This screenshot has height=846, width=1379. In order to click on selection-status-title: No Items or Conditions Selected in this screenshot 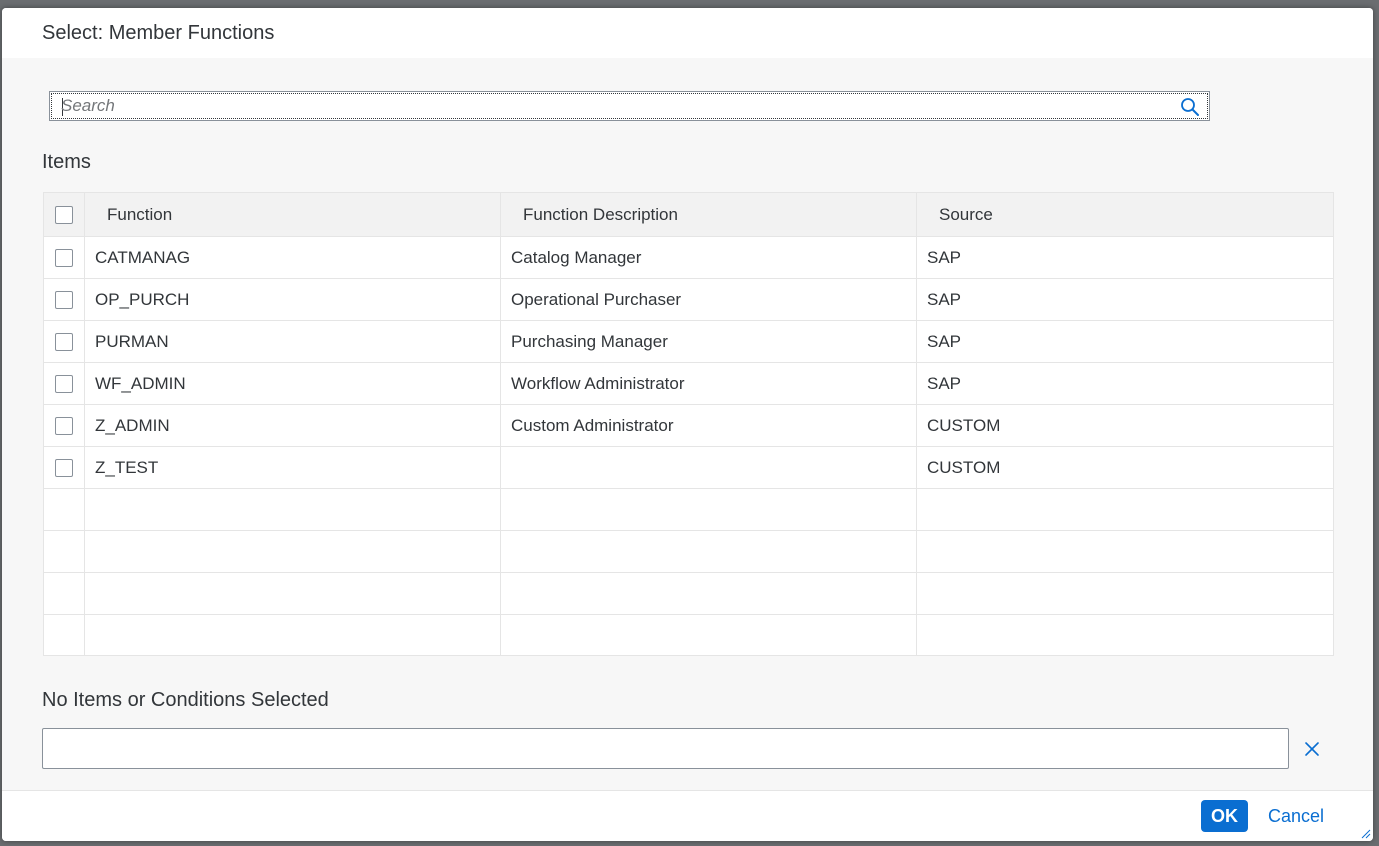, I will do `click(185, 700)`.